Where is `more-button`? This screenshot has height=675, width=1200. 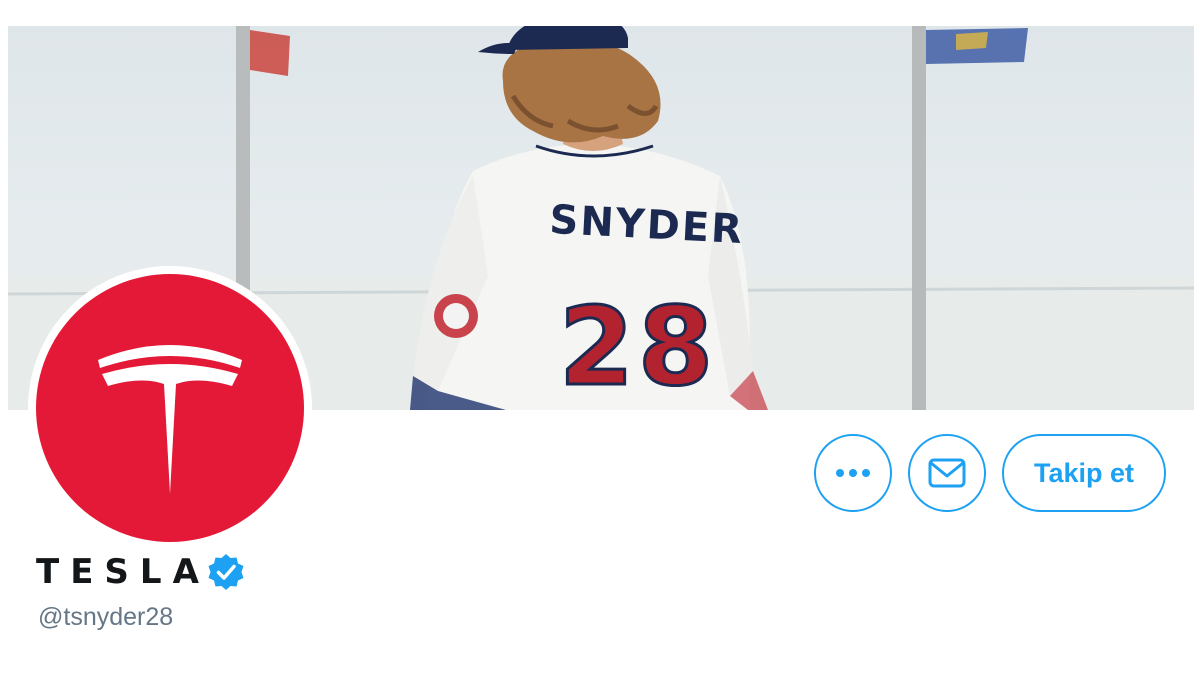 more-button is located at coordinates (852, 473).